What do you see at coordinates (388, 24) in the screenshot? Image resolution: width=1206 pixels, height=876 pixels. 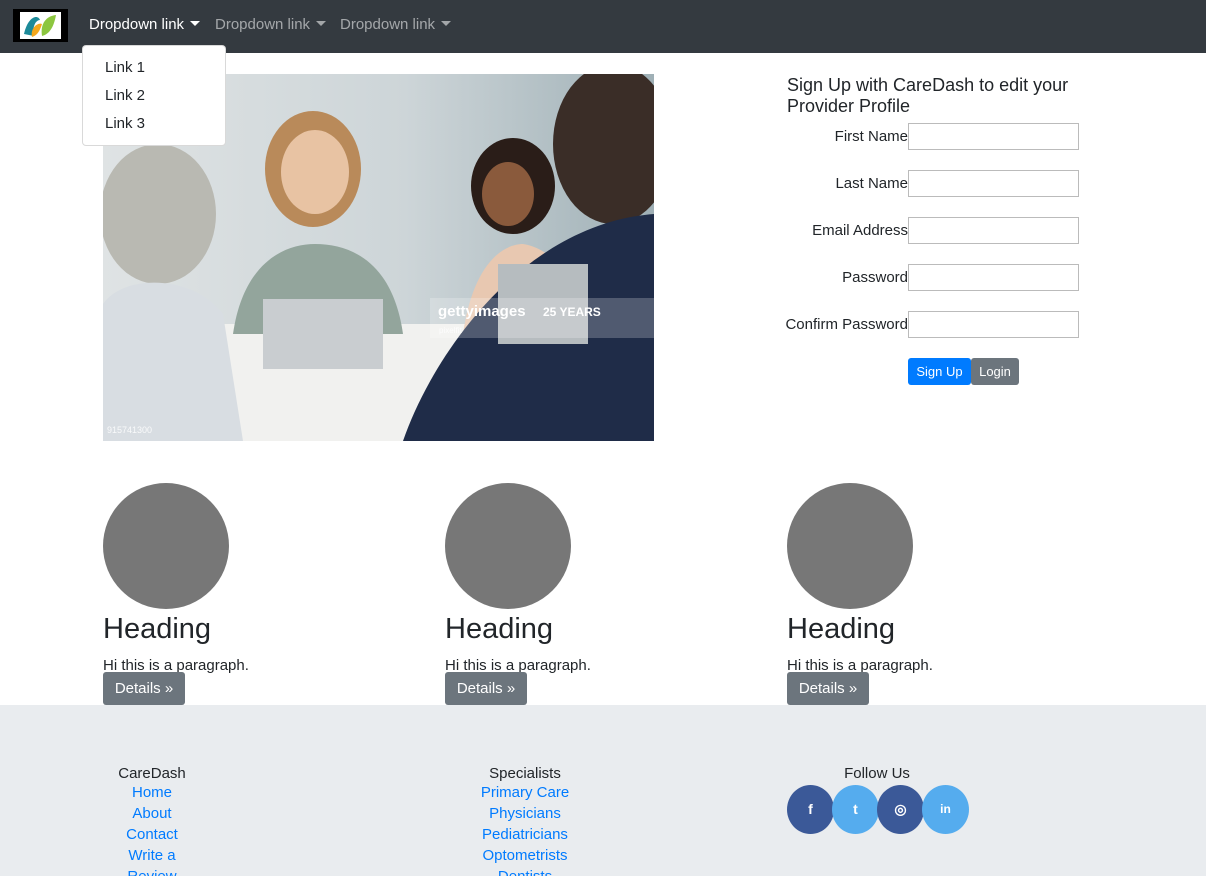 I see `nav-dropdown-3-label: Dropdown link` at bounding box center [388, 24].